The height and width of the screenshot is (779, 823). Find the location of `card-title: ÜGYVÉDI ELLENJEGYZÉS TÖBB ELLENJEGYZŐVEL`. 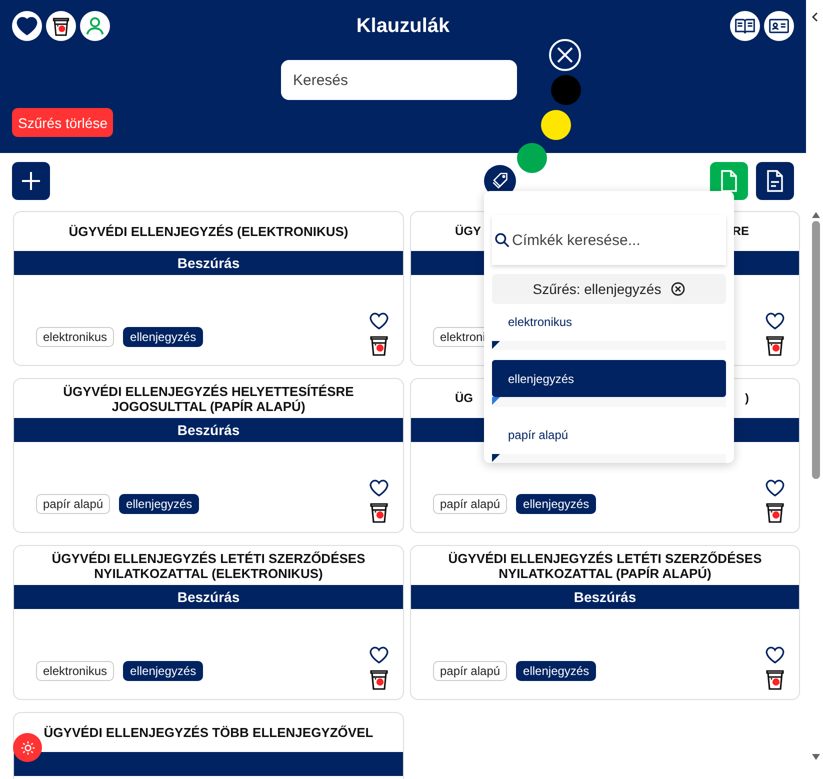

card-title: ÜGYVÉDI ELLENJEGYZÉS TÖBB ELLENJEGYZŐVEL is located at coordinates (209, 732).